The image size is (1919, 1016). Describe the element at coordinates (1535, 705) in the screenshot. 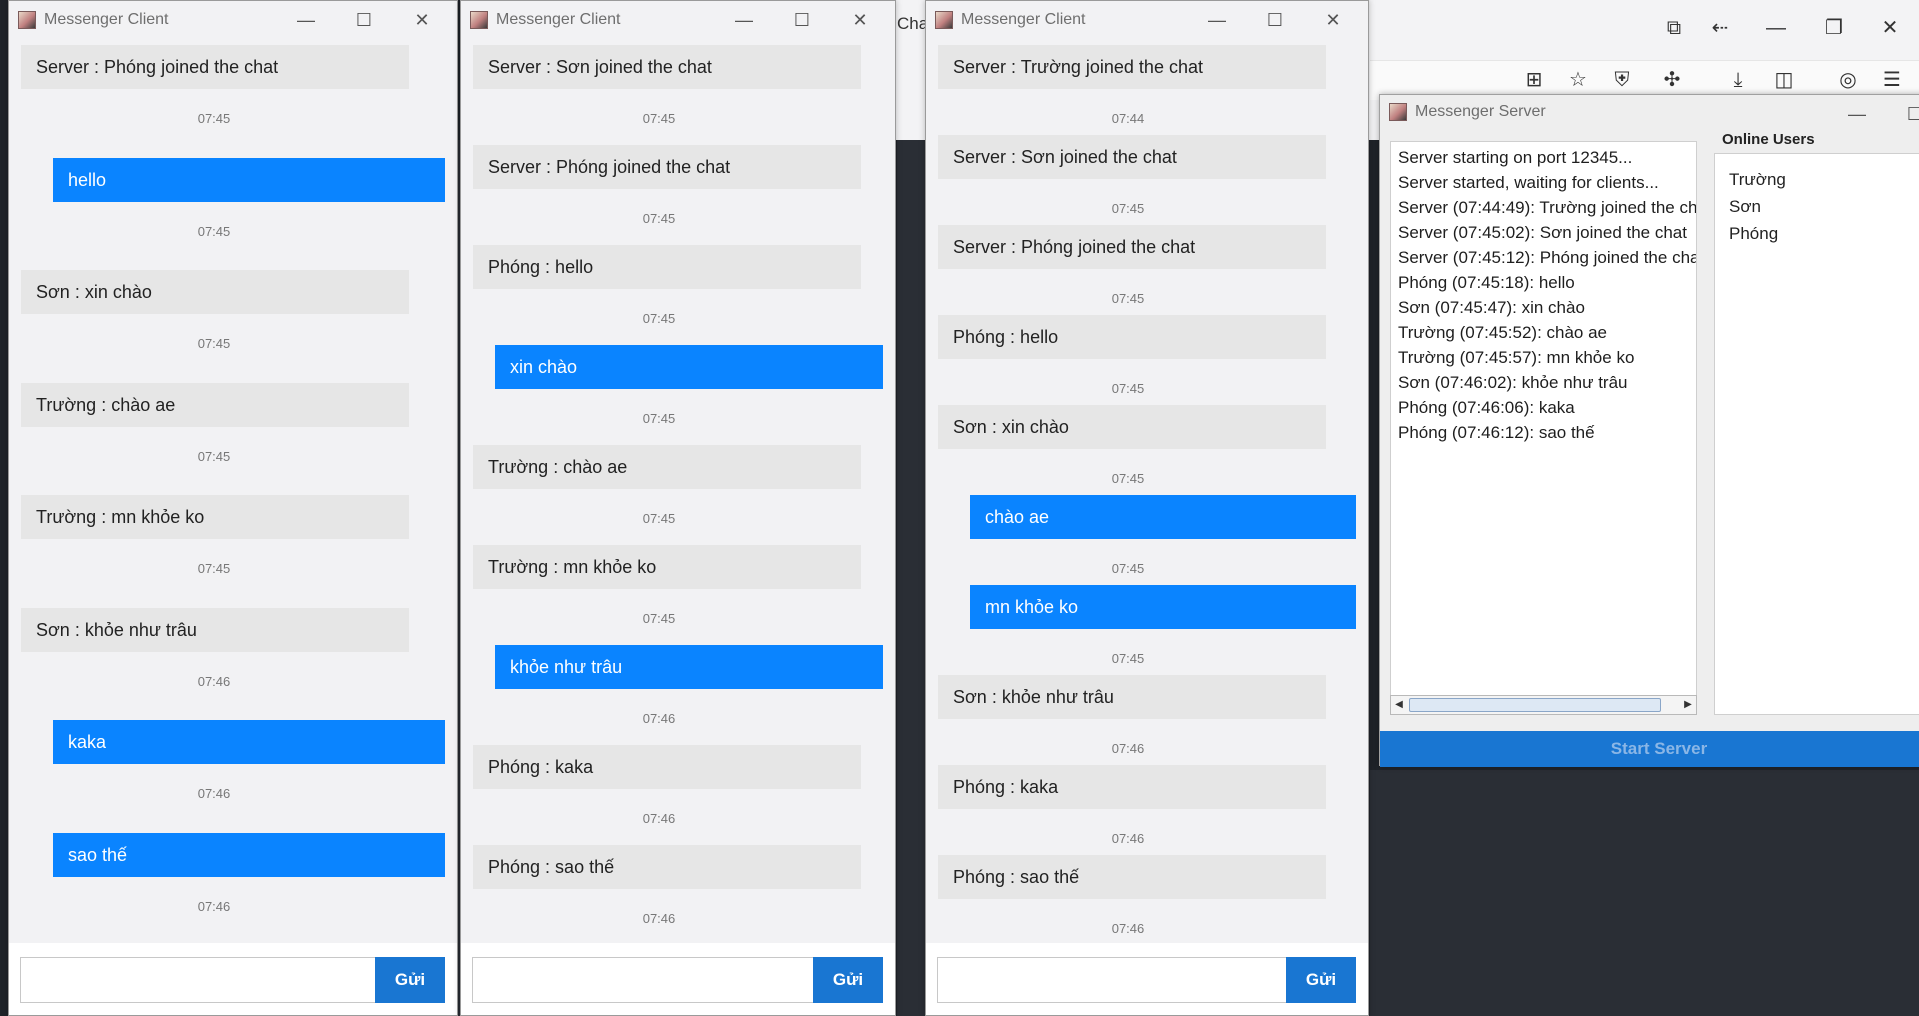

I see `scroll-thumb` at that location.